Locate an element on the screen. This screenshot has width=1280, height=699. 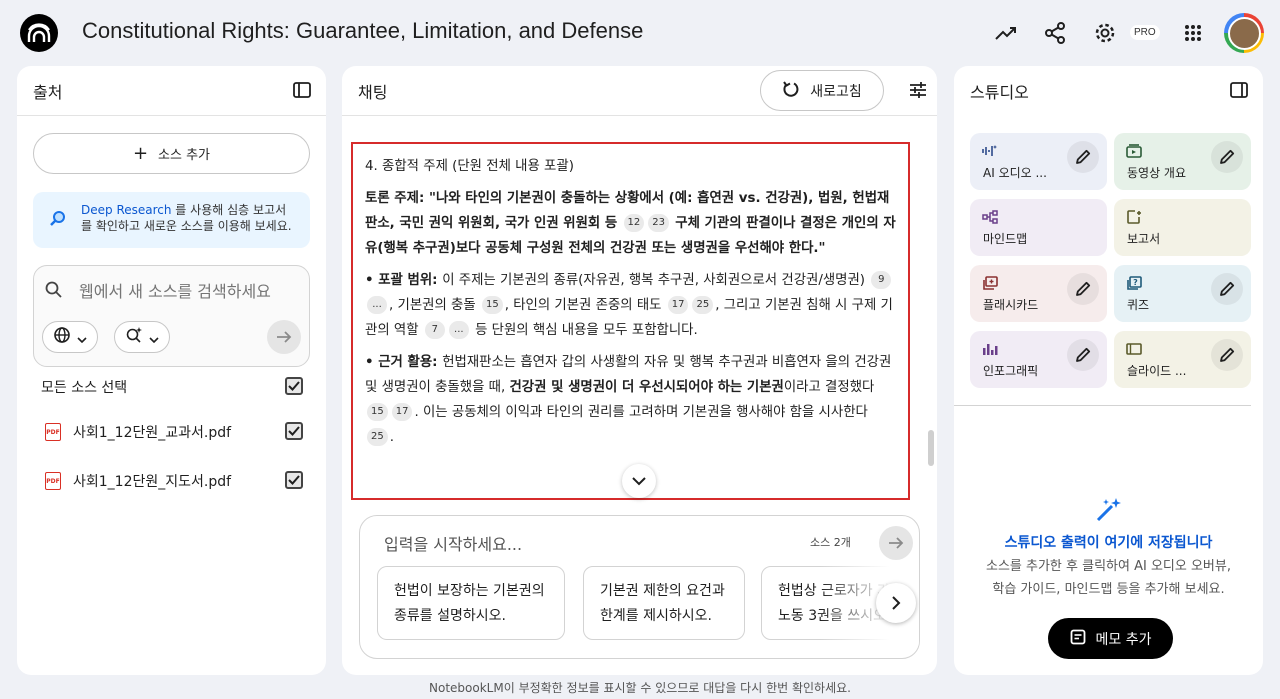
chat-panel-title: 채팅 is located at coordinates (373, 92).